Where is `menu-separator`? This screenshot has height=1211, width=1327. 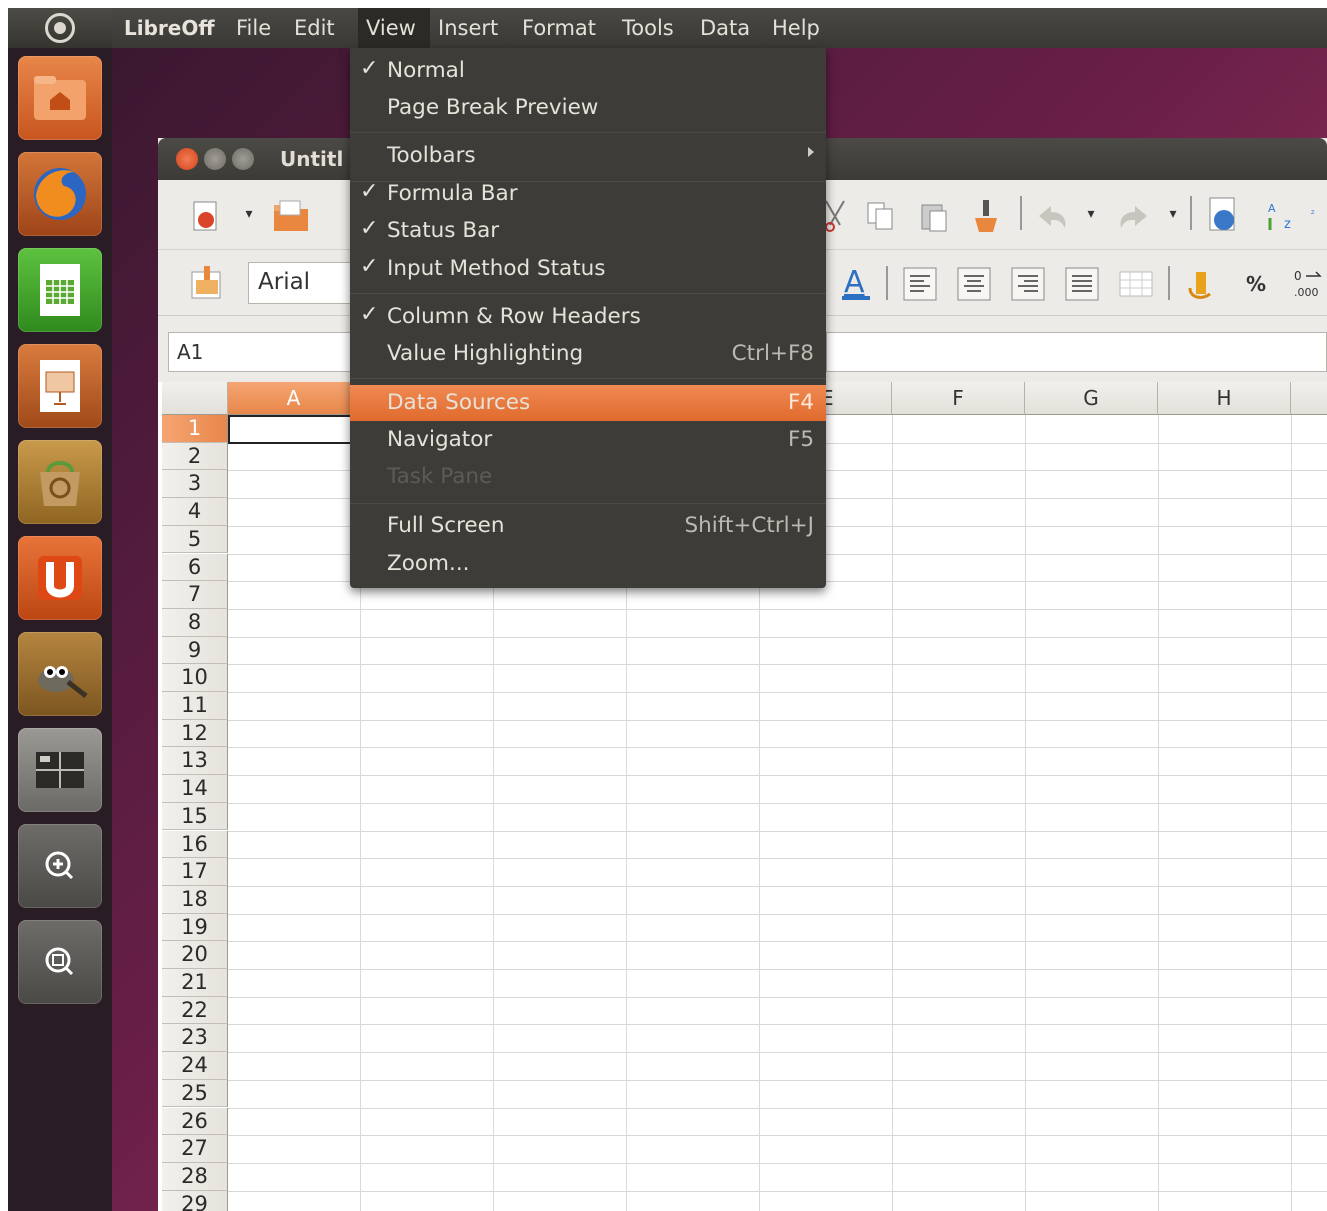
menu-separator is located at coordinates (588, 378).